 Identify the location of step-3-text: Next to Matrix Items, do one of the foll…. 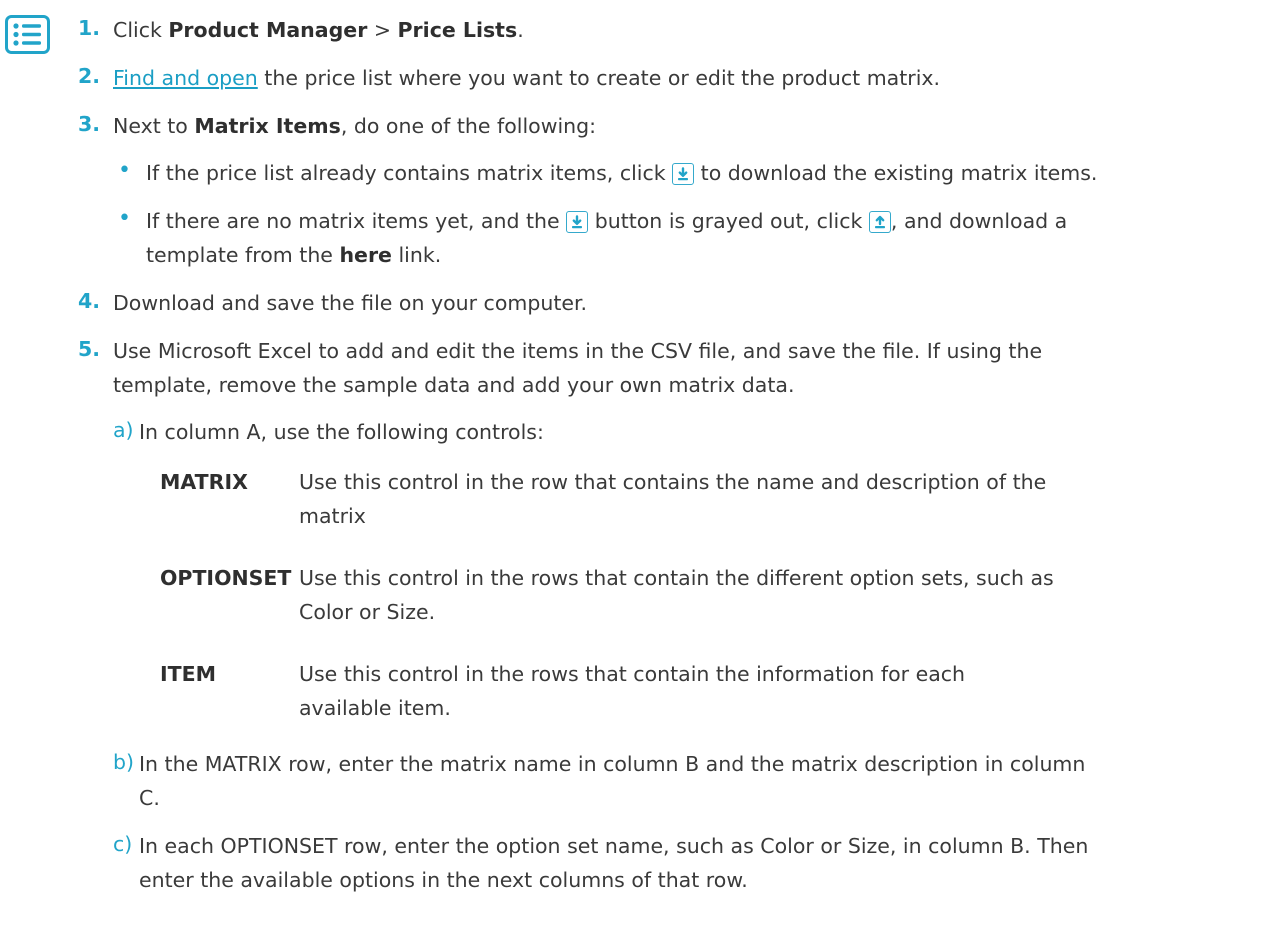
(355, 126).